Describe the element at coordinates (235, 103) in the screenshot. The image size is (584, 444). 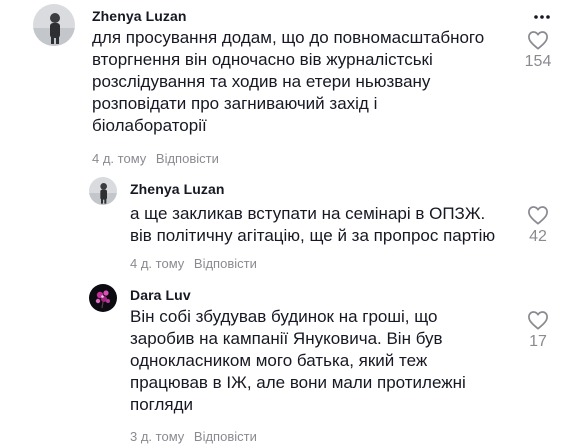
I see `comment-text-line: розповідати про загниваючий захід і` at that location.